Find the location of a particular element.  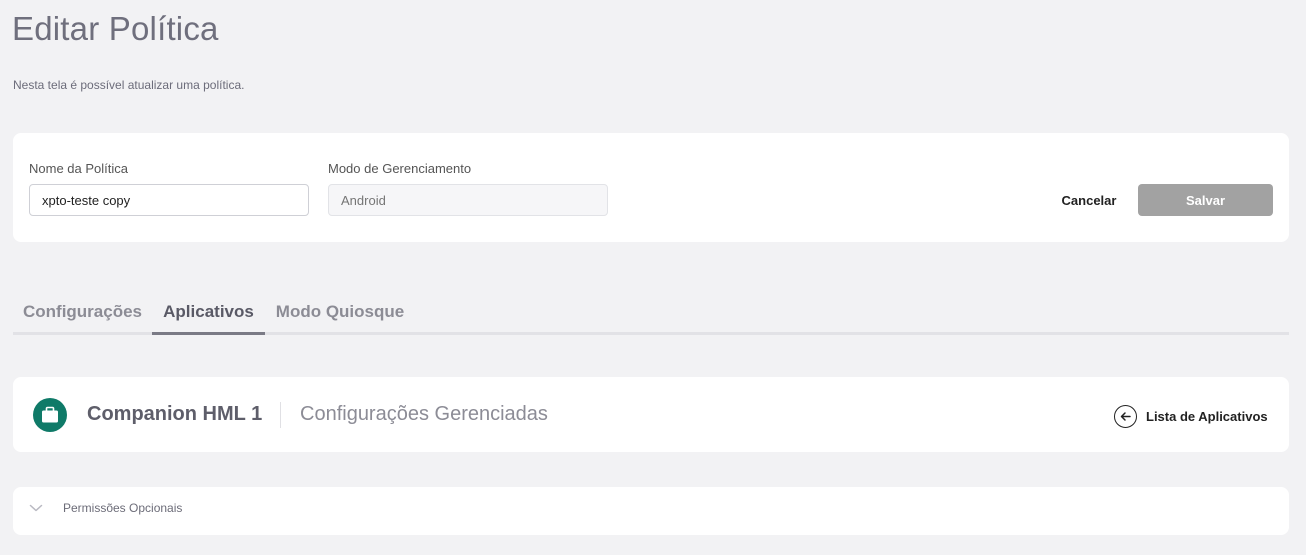

management-mode-label: Modo de Gerenciamento is located at coordinates (400, 168).